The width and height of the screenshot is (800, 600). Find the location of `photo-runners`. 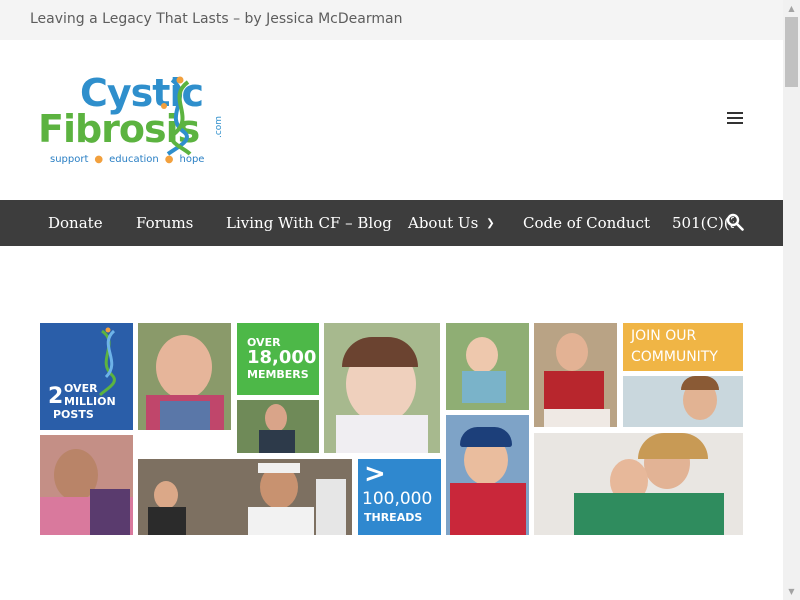

photo-runners is located at coordinates (245, 497).